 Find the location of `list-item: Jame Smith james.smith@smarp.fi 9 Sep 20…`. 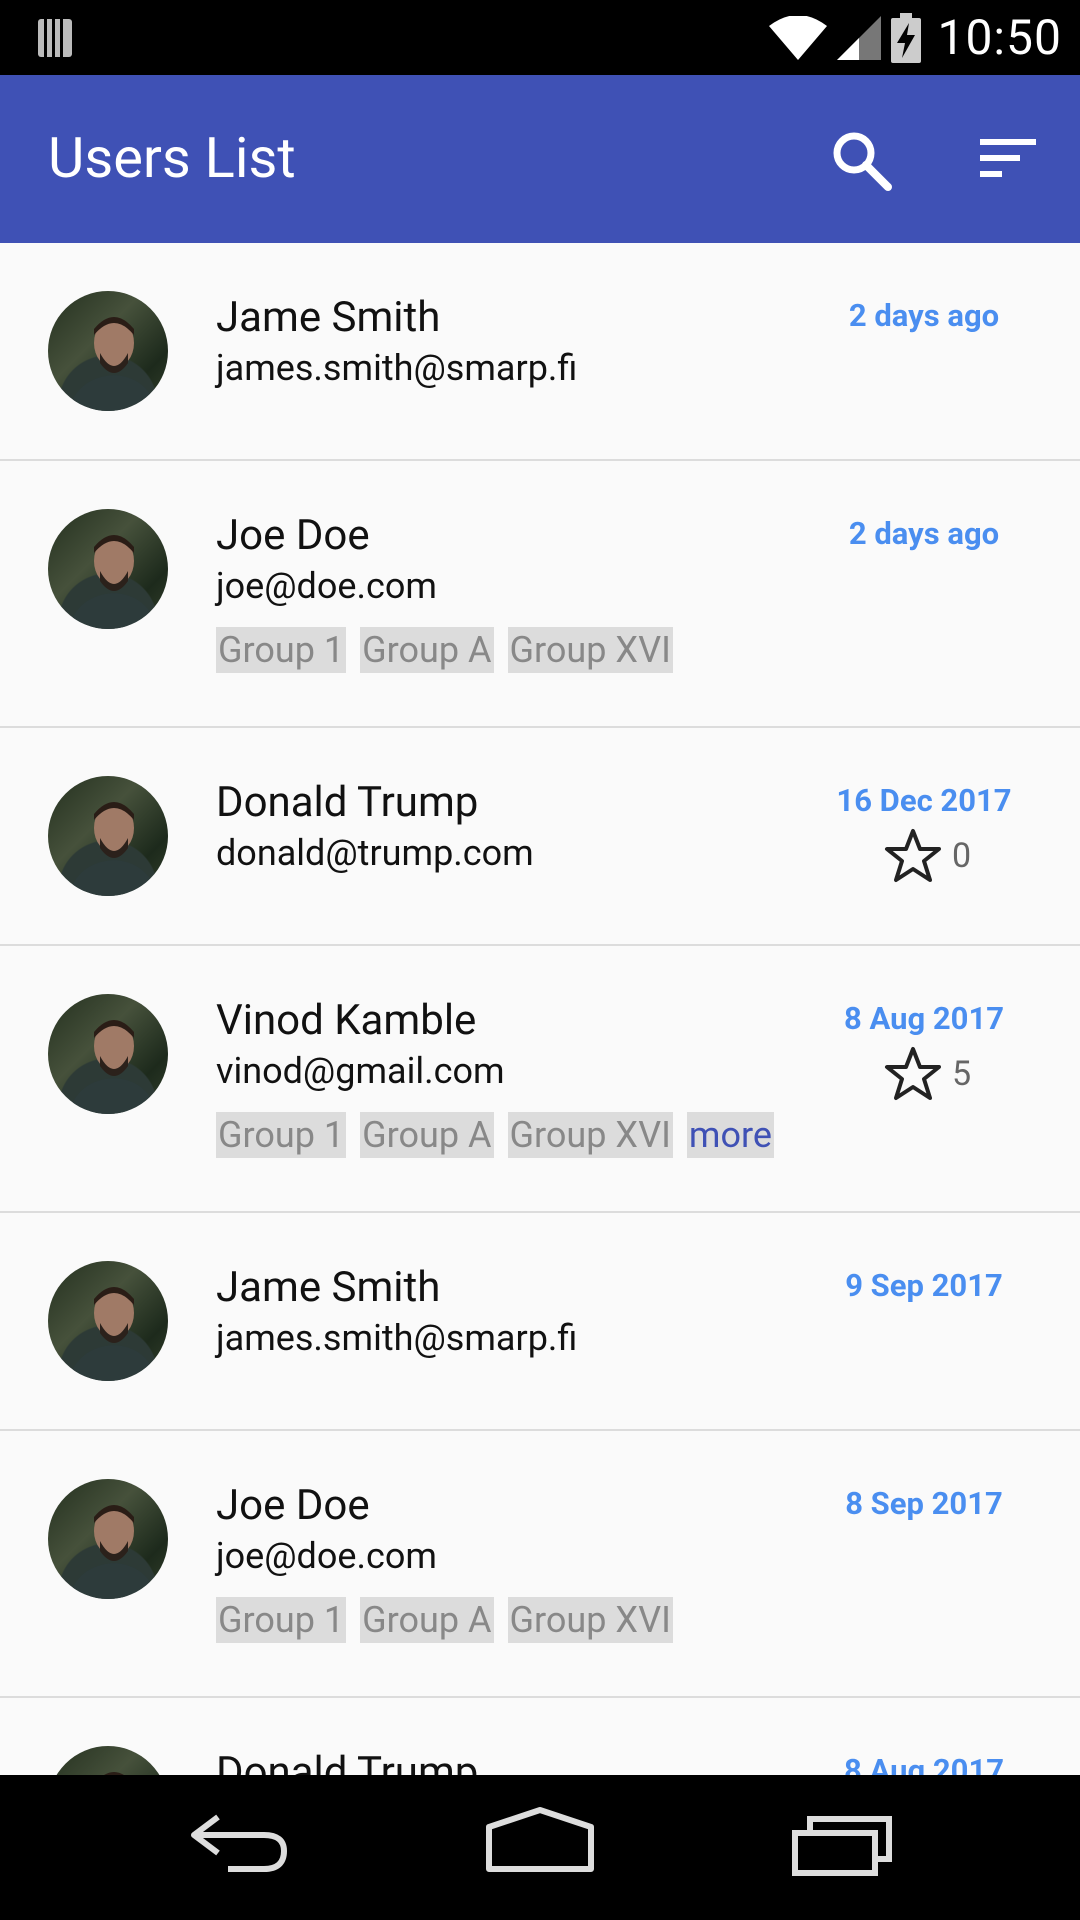

list-item: Jame Smith james.smith@smarp.fi 9 Sep 20… is located at coordinates (540, 1322).